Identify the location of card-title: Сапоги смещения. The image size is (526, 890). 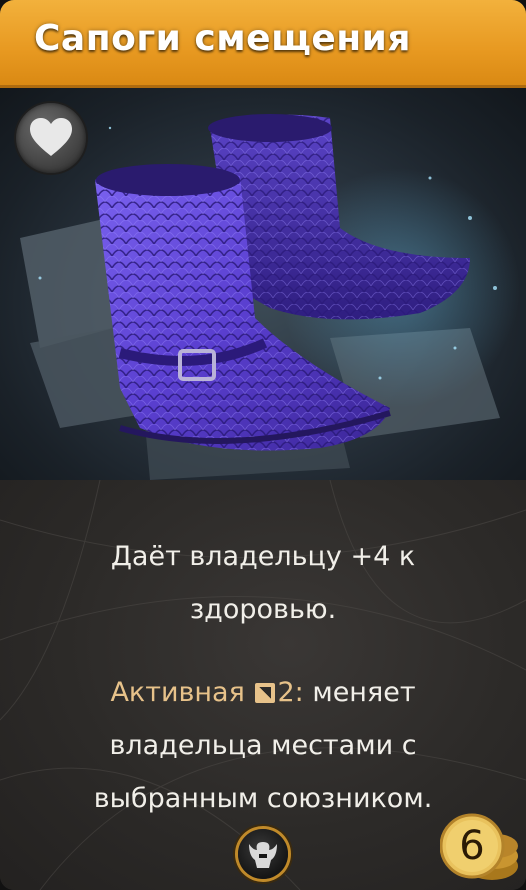
(222, 38).